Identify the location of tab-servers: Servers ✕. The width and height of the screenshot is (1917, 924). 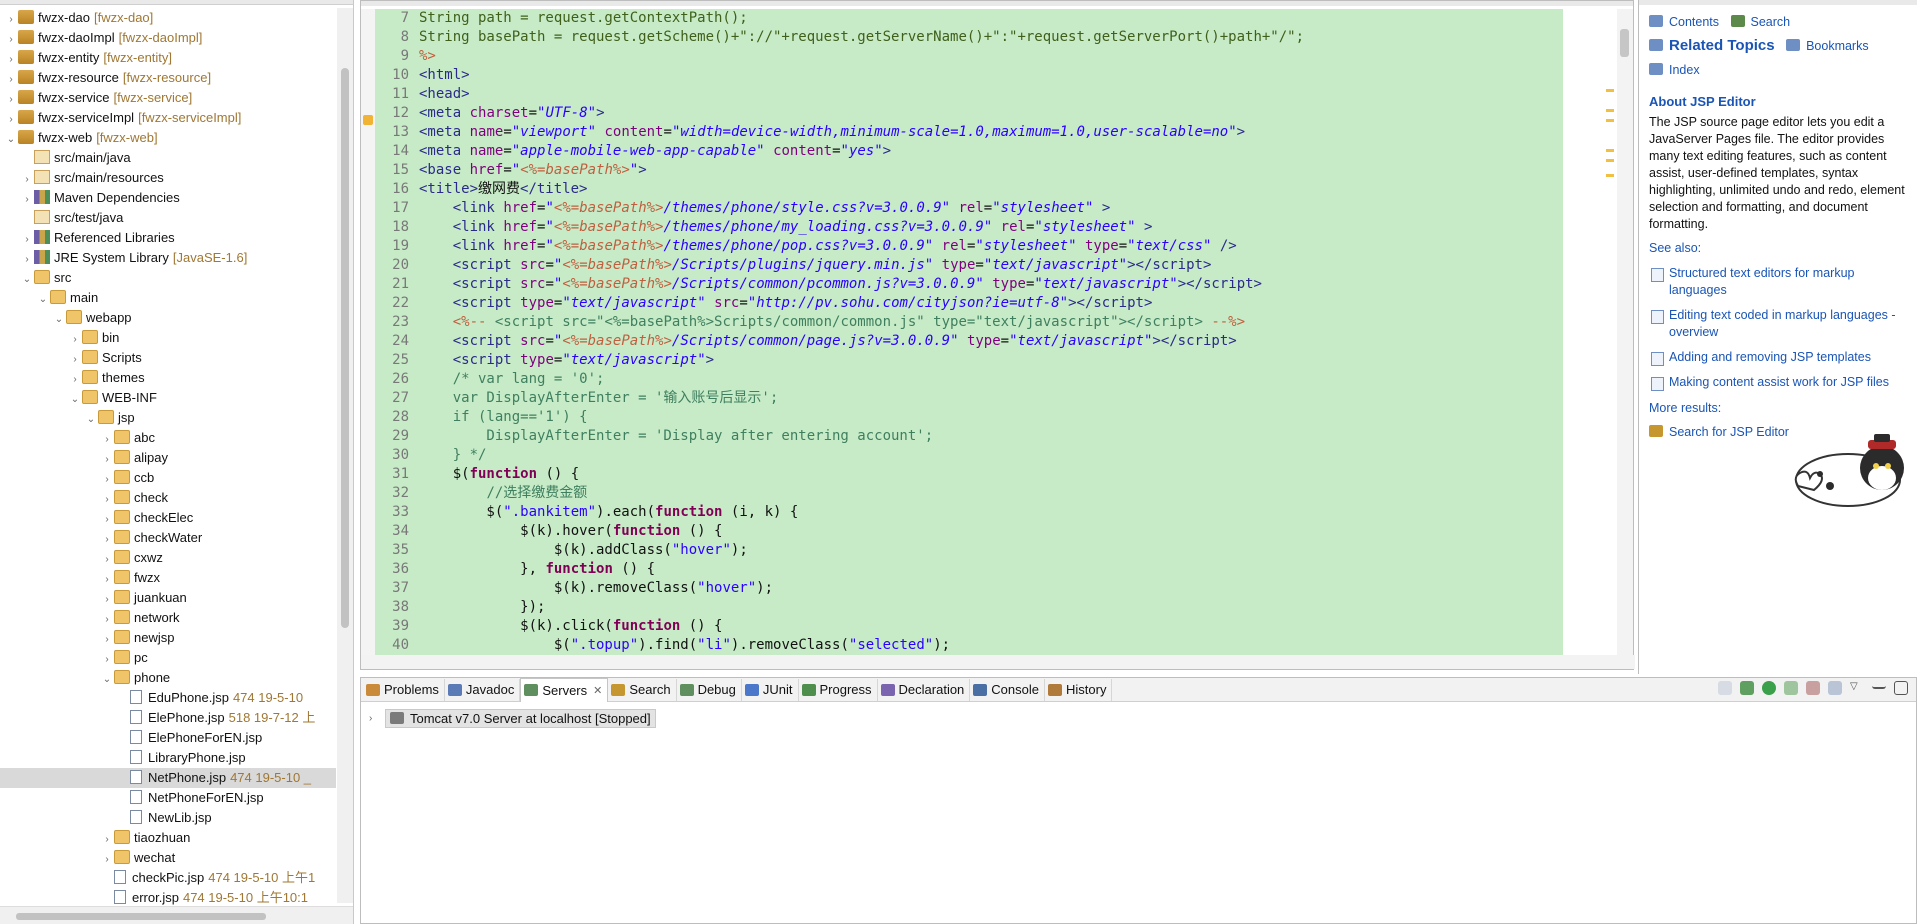
(564, 689).